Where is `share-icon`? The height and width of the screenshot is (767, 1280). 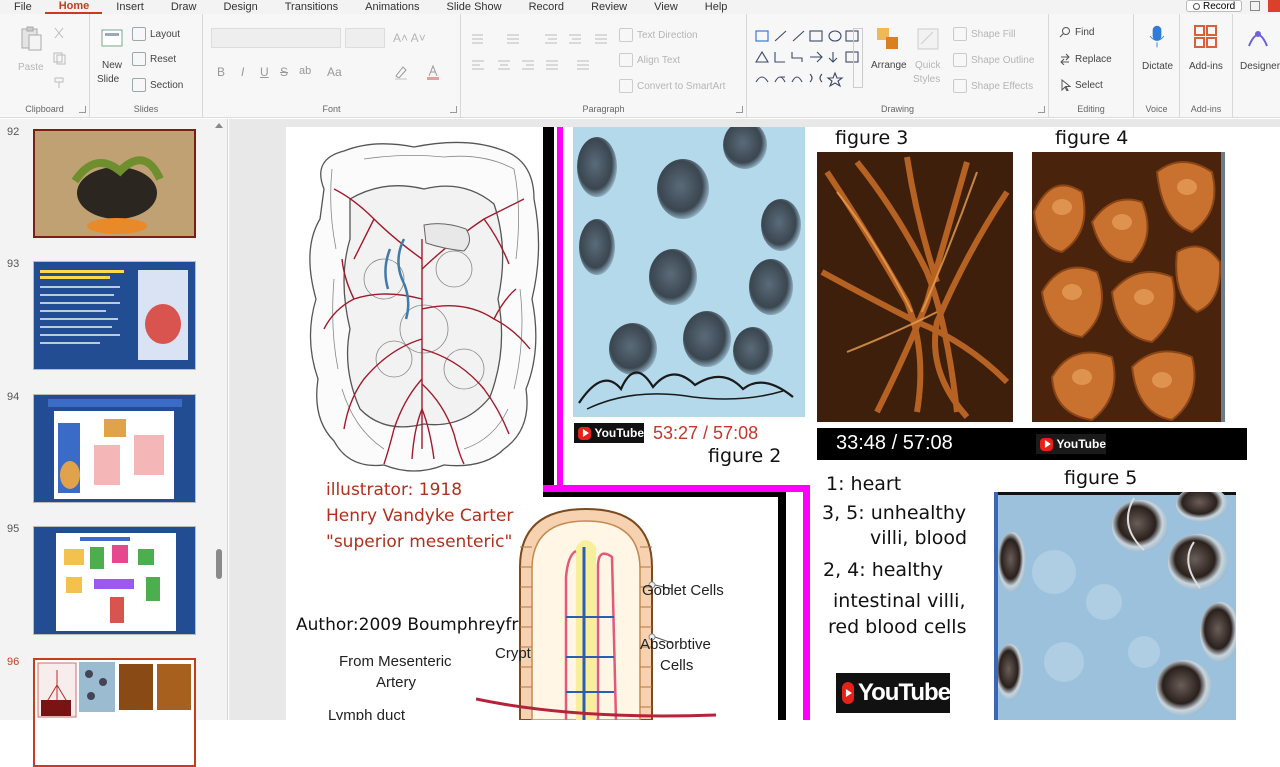
share-icon is located at coordinates (1274, 6).